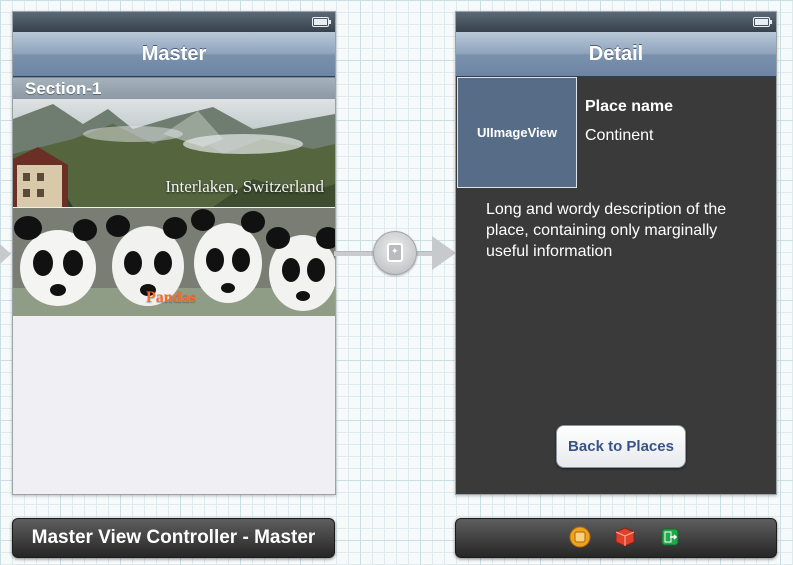 This screenshot has height=565, width=793. Describe the element at coordinates (244, 186) in the screenshot. I see `cell-caption-interlaken: Interlaken, Switzerland` at that location.